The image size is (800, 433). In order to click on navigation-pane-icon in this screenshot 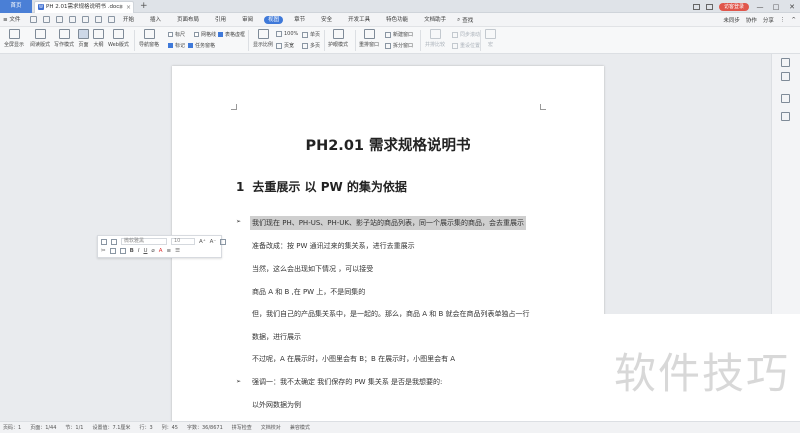, I will do `click(149, 34)`.